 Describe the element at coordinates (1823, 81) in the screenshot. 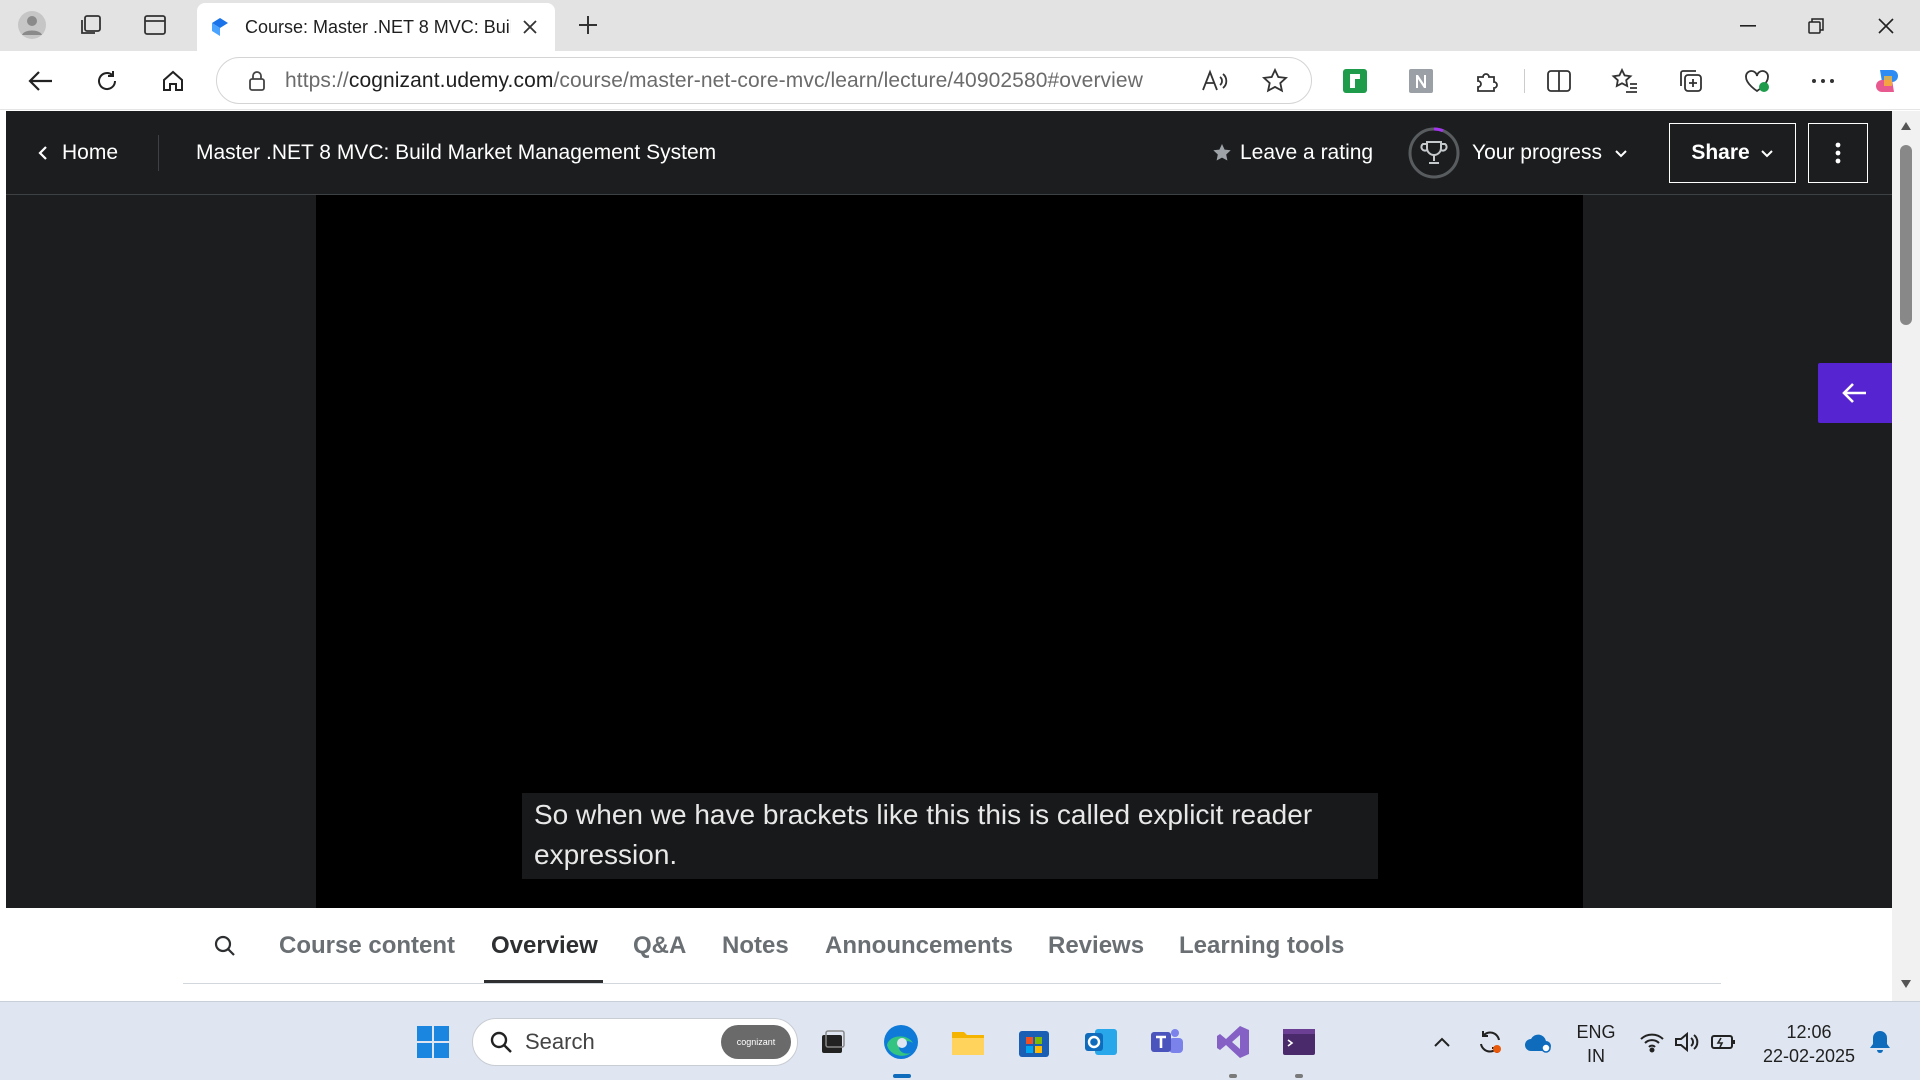

I see `more-menu-icon` at that location.